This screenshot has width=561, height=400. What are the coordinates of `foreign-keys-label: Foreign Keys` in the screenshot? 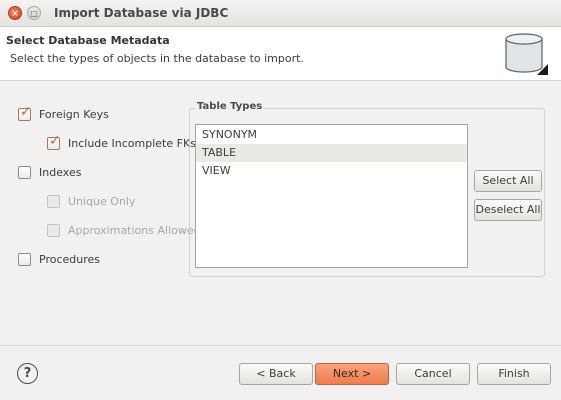 It's located at (74, 114).